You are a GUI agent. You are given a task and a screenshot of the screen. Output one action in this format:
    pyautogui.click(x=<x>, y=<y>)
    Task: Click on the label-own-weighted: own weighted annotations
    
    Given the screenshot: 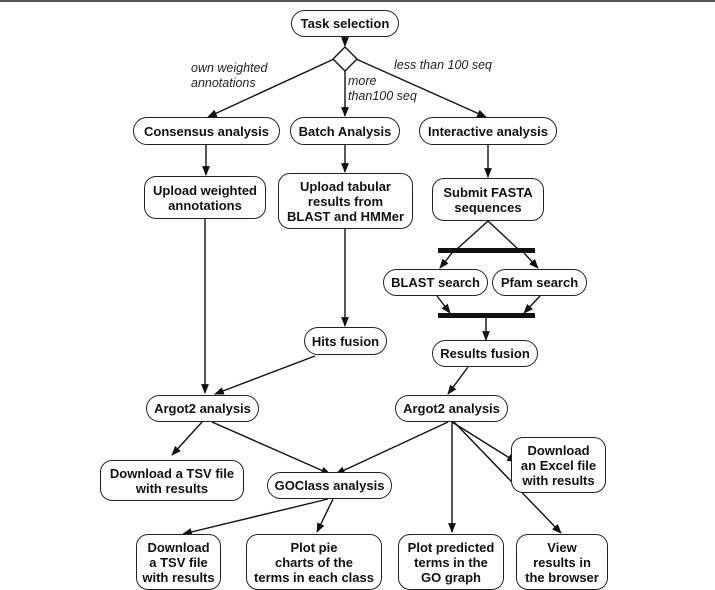 What is the action you would take?
    pyautogui.click(x=229, y=75)
    